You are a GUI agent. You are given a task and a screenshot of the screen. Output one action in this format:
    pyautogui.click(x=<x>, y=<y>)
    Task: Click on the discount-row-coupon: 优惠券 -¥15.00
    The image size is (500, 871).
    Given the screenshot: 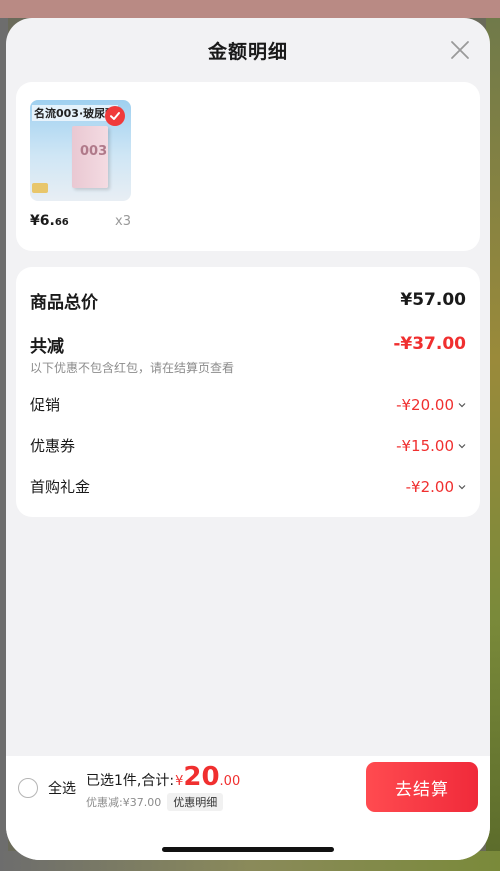 What is the action you would take?
    pyautogui.click(x=248, y=445)
    